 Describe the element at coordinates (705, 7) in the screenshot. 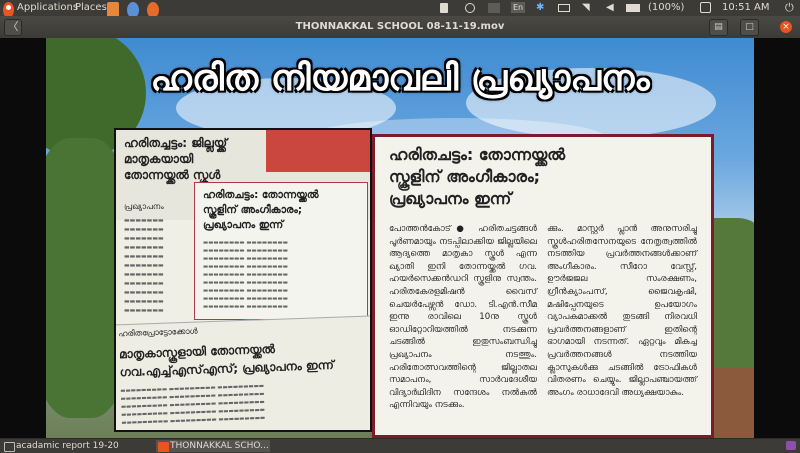

I see `calendar-icon` at that location.